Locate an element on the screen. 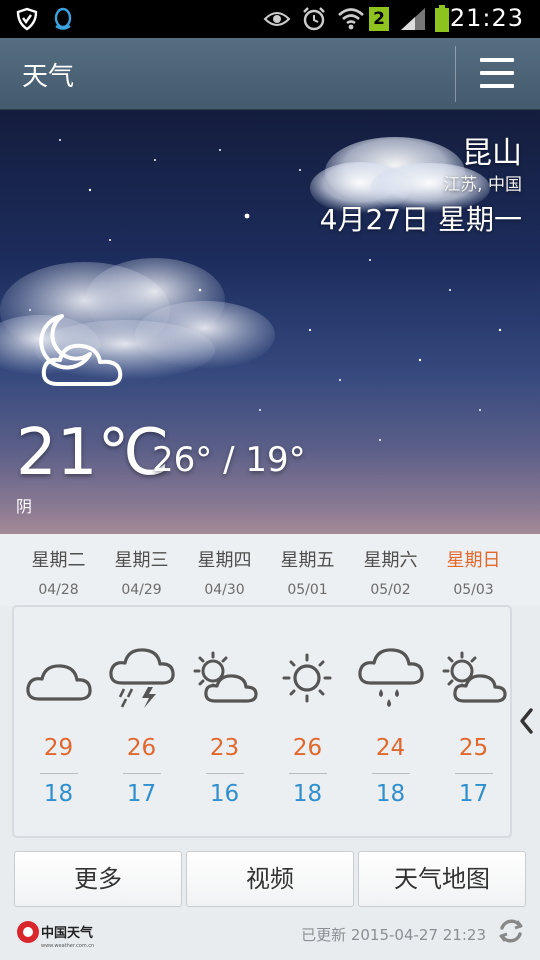  signal-icon is located at coordinates (413, 19).